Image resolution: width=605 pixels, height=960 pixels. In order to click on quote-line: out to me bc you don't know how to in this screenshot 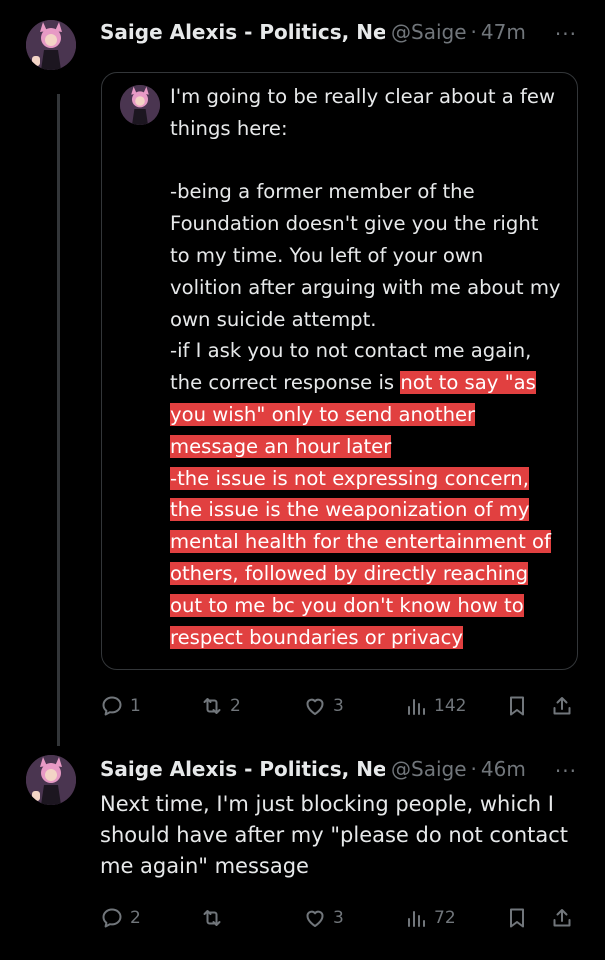, I will do `click(370, 606)`.